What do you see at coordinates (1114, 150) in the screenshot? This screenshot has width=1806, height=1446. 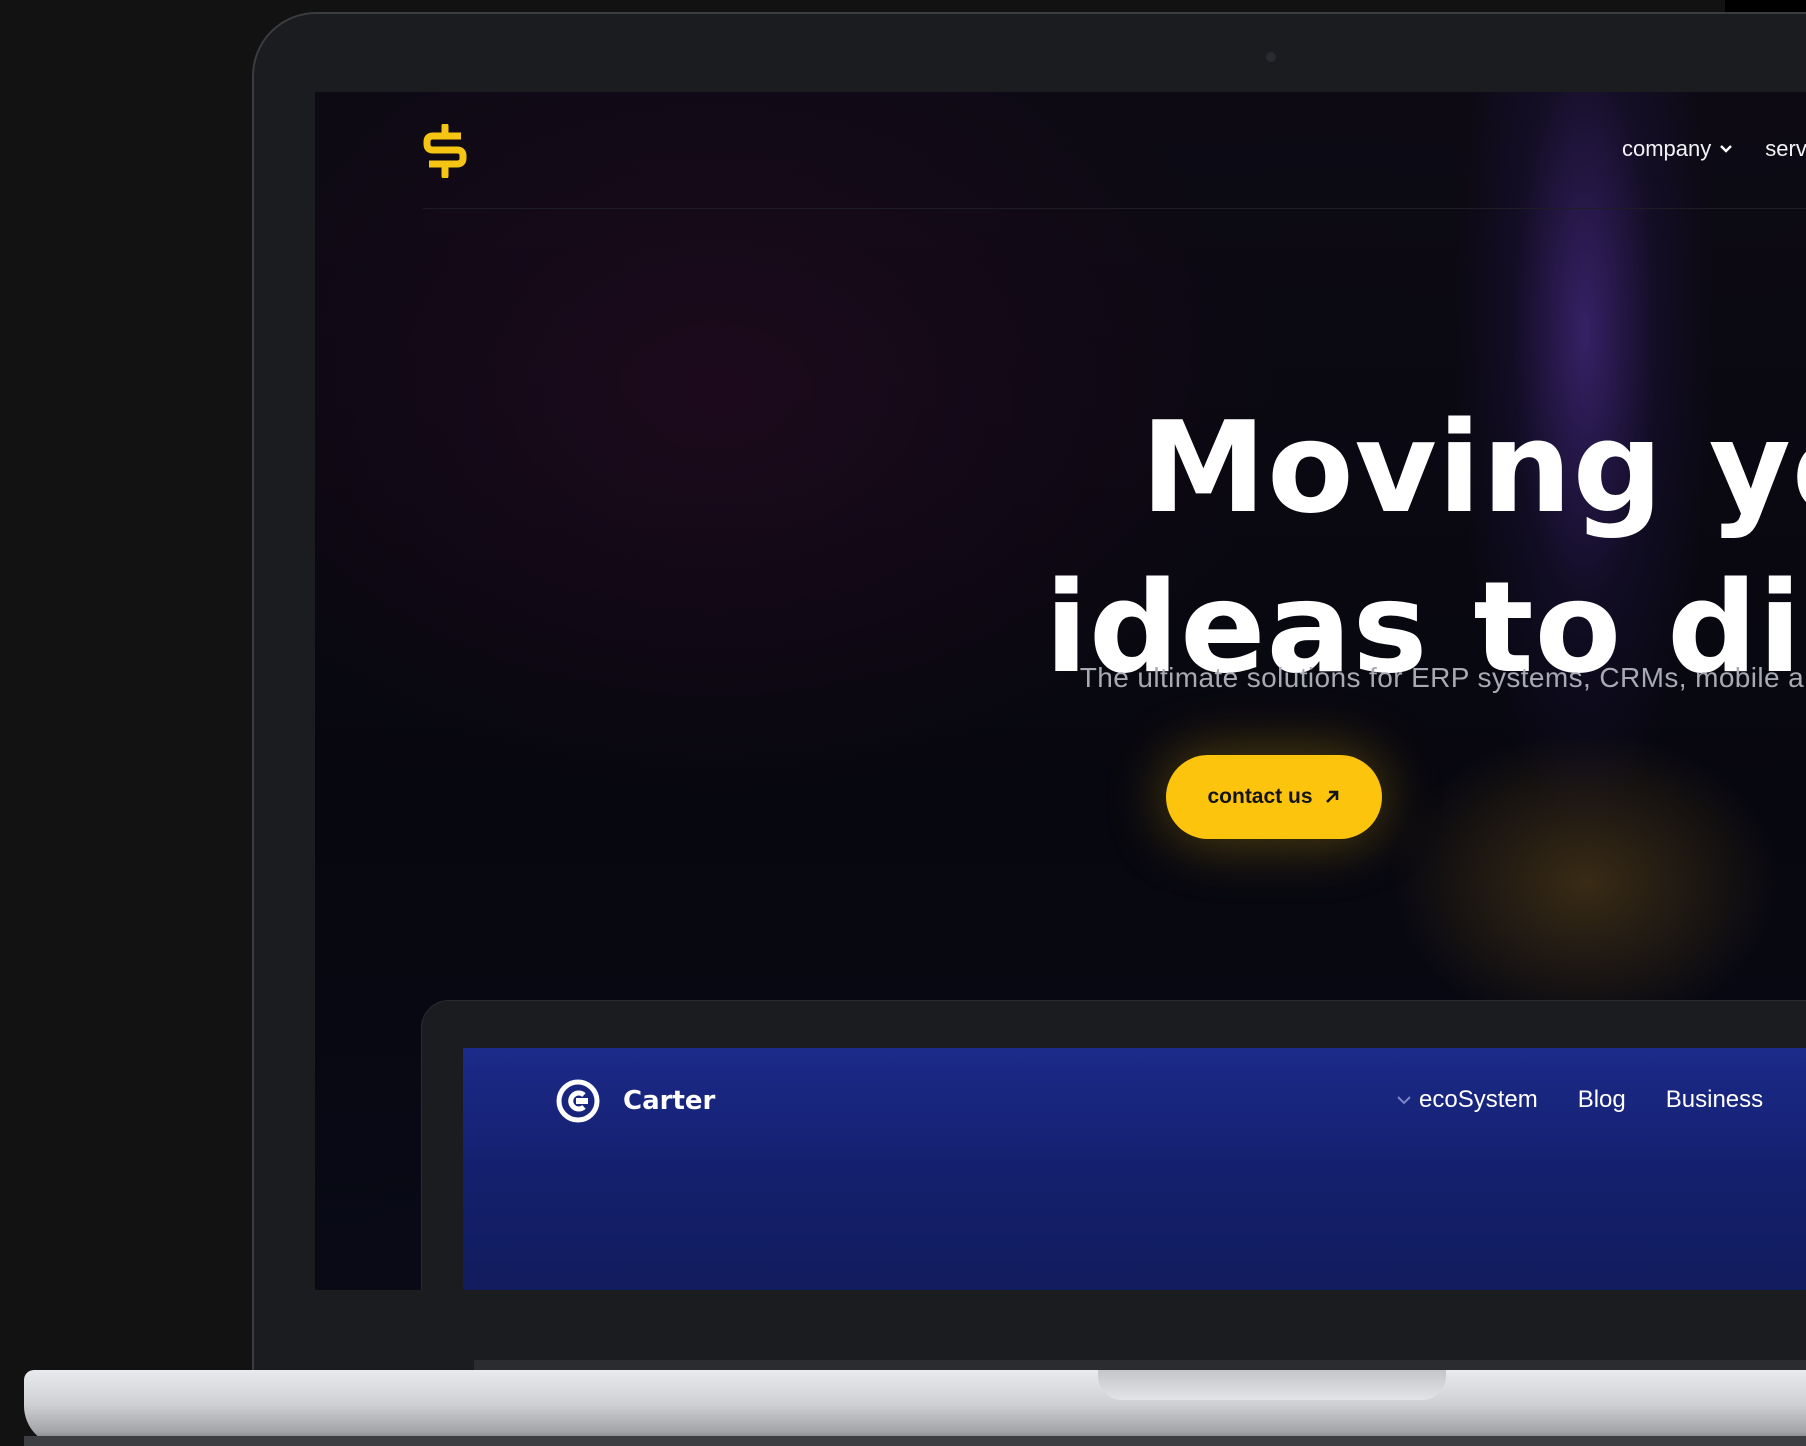 I see `site-navbar: company services wo` at bounding box center [1114, 150].